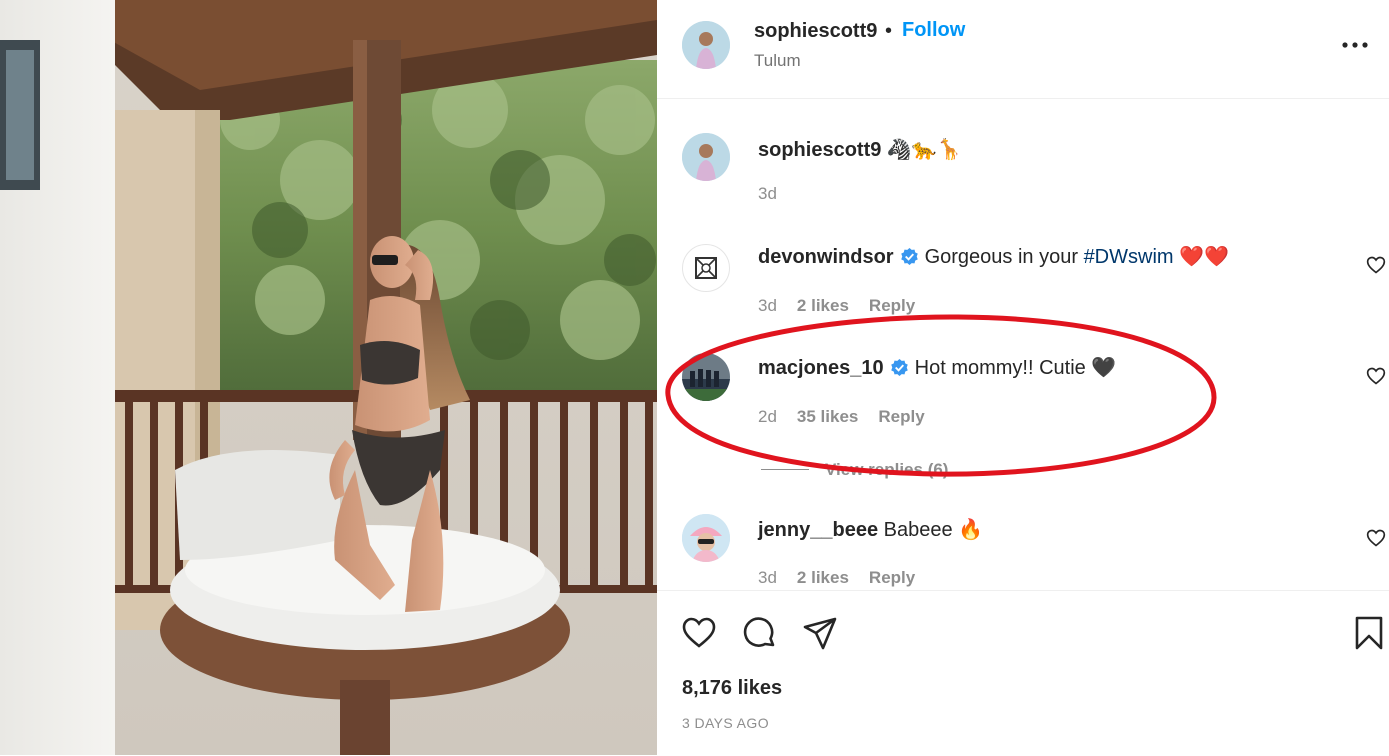 The height and width of the screenshot is (756, 1389). Describe the element at coordinates (827, 416) in the screenshot. I see `comment-likes: 35 likes` at that location.